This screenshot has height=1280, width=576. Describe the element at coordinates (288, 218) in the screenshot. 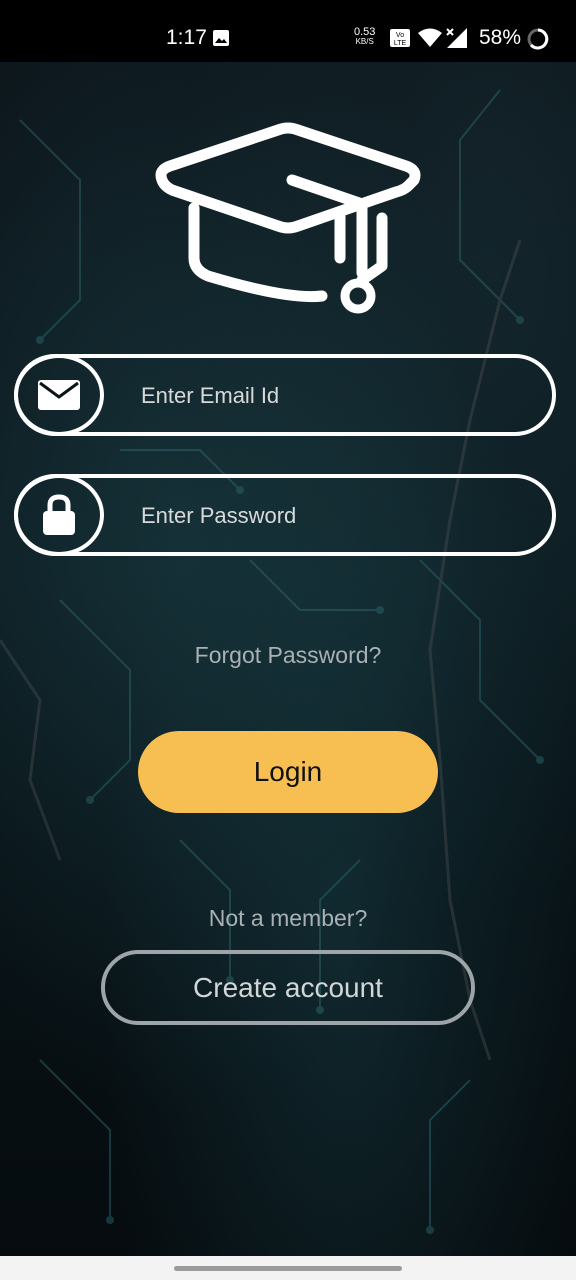

I see `graduation-cap-icon` at that location.